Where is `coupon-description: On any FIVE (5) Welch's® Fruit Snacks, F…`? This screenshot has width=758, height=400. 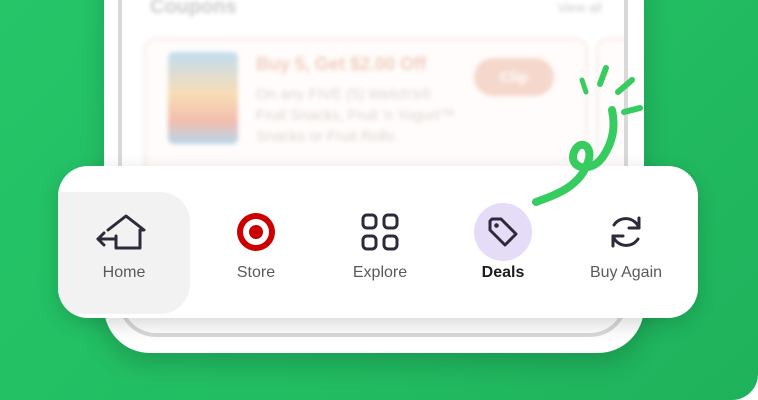
coupon-description: On any FIVE (5) Welch's® Fruit Snacks, F… is located at coordinates (355, 115).